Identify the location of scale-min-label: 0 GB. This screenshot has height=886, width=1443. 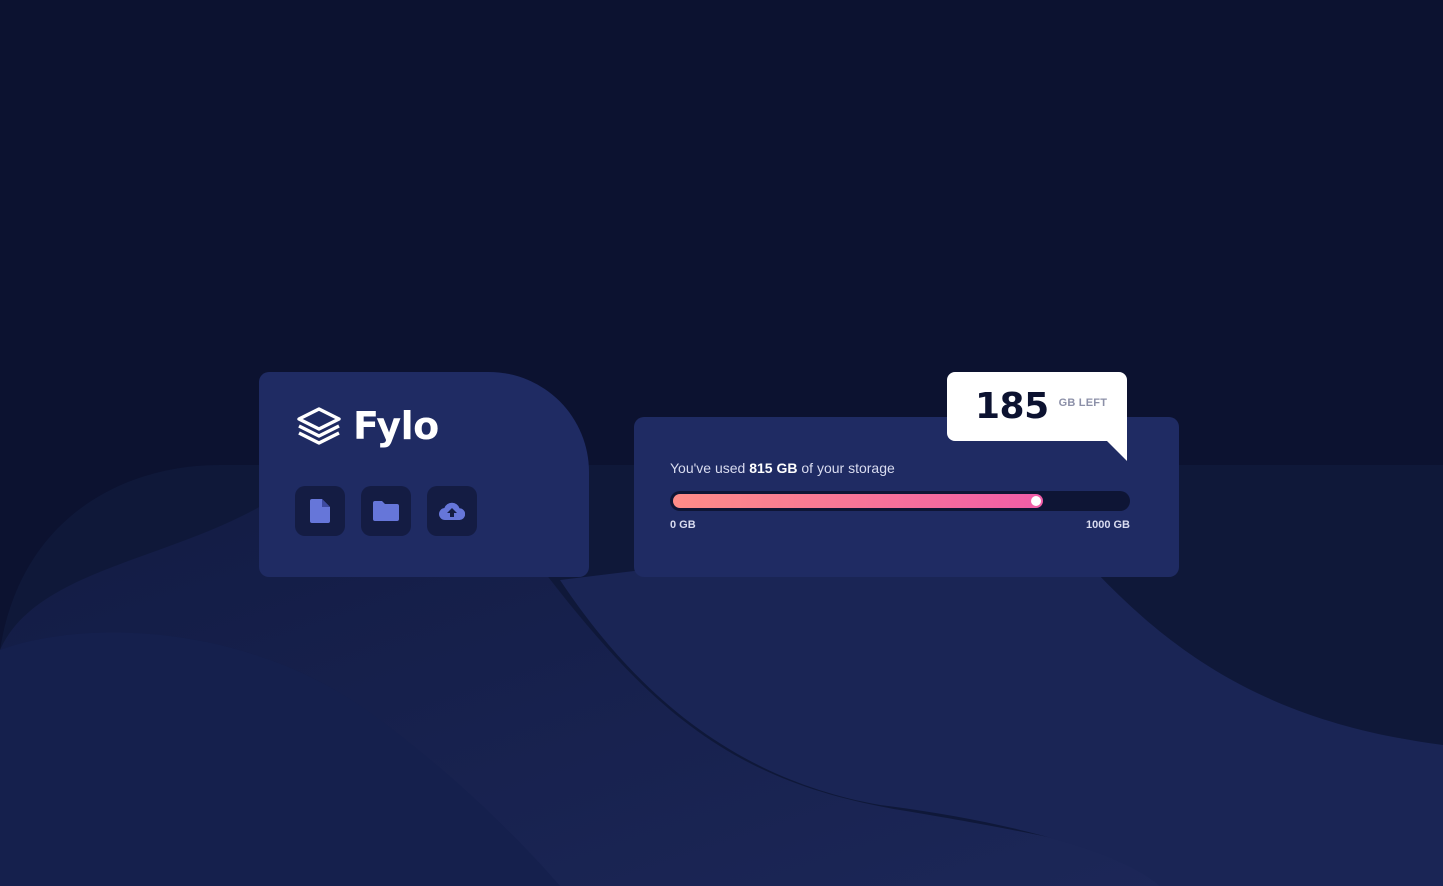
(683, 525).